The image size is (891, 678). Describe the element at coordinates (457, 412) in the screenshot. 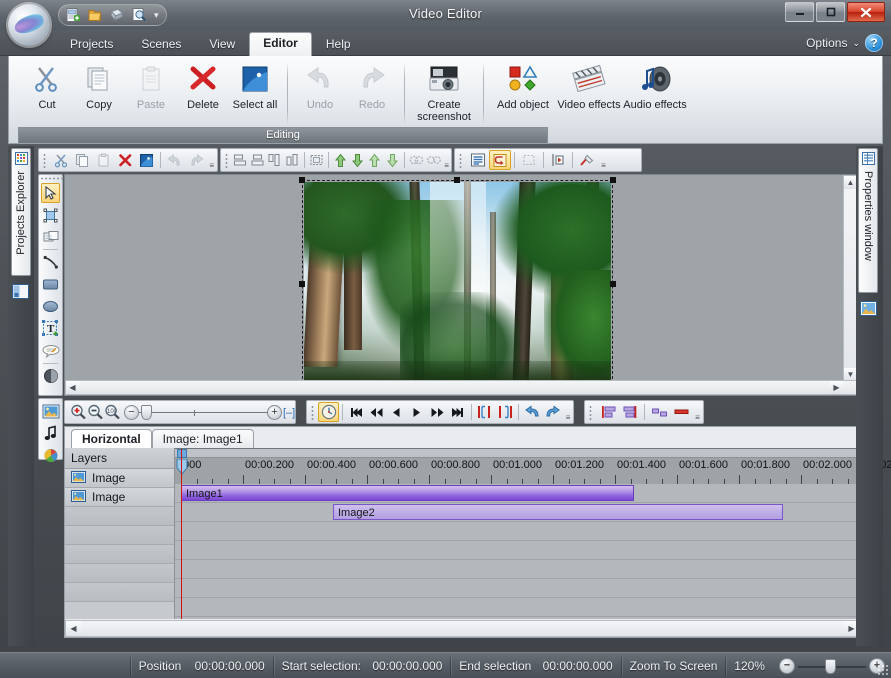

I see `go-end-button` at that location.